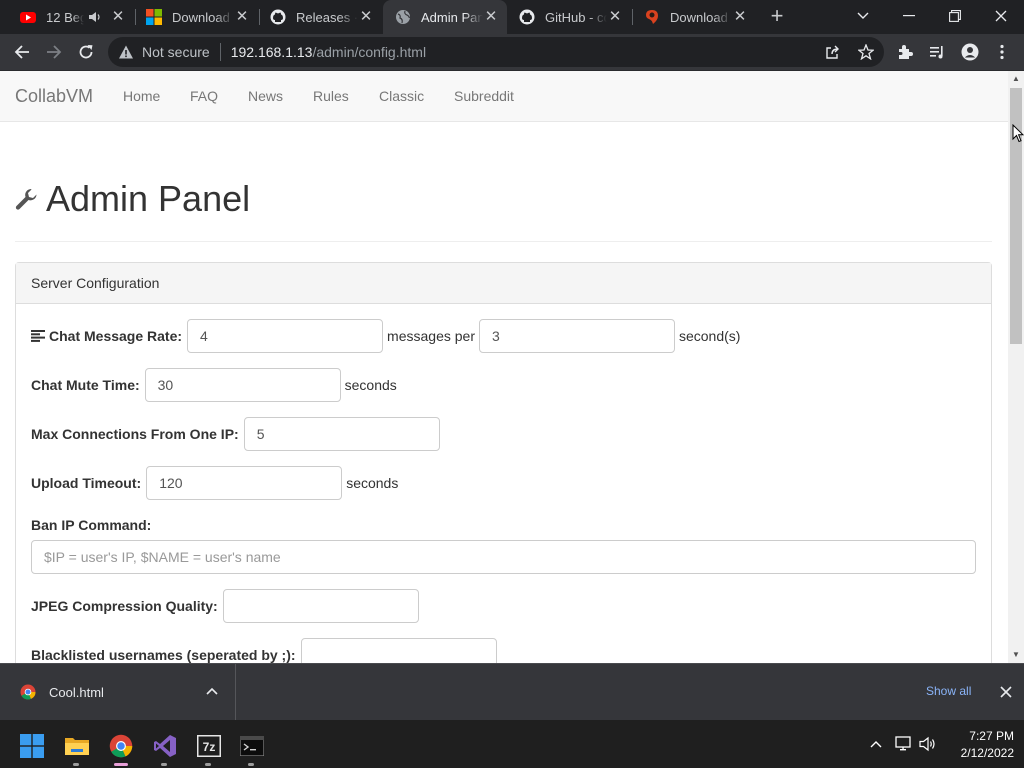 The width and height of the screenshot is (1024, 768). What do you see at coordinates (904, 744) in the screenshot?
I see `network-icon` at bounding box center [904, 744].